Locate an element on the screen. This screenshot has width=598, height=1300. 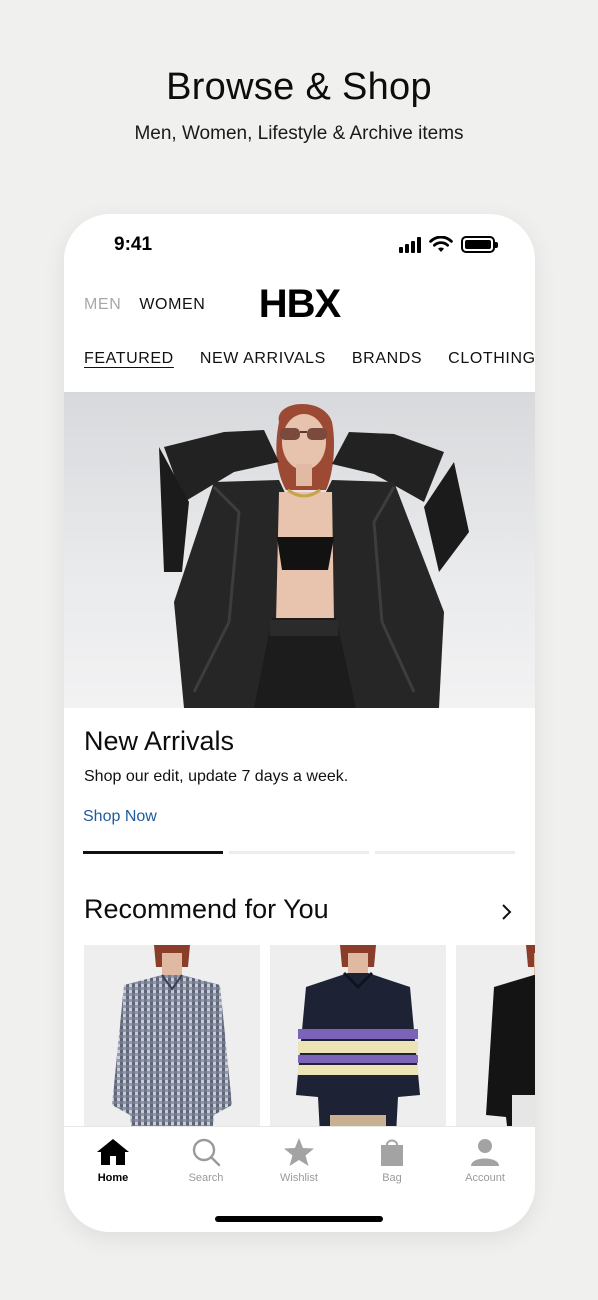
promo-subtitle: Men, Women, Lifestyle & Archive items is located at coordinates (299, 133).